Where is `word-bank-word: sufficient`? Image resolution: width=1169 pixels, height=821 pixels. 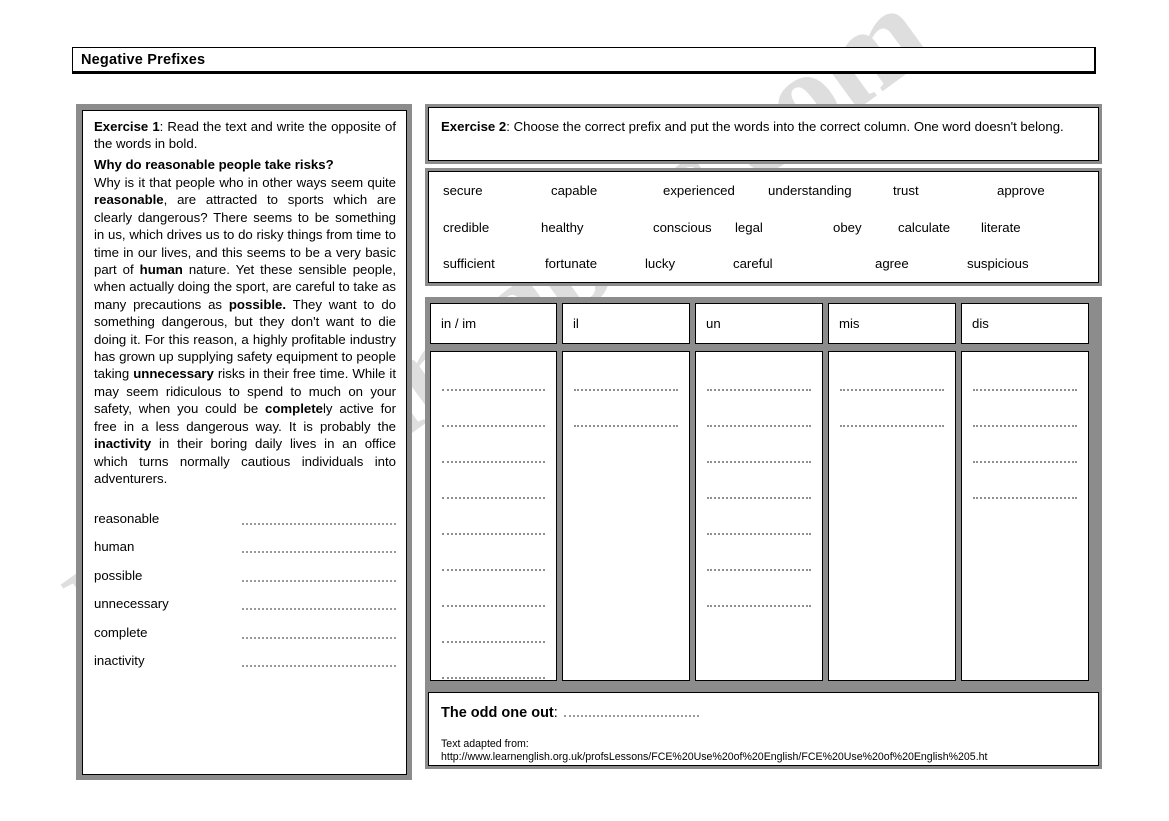 word-bank-word: sufficient is located at coordinates (494, 263).